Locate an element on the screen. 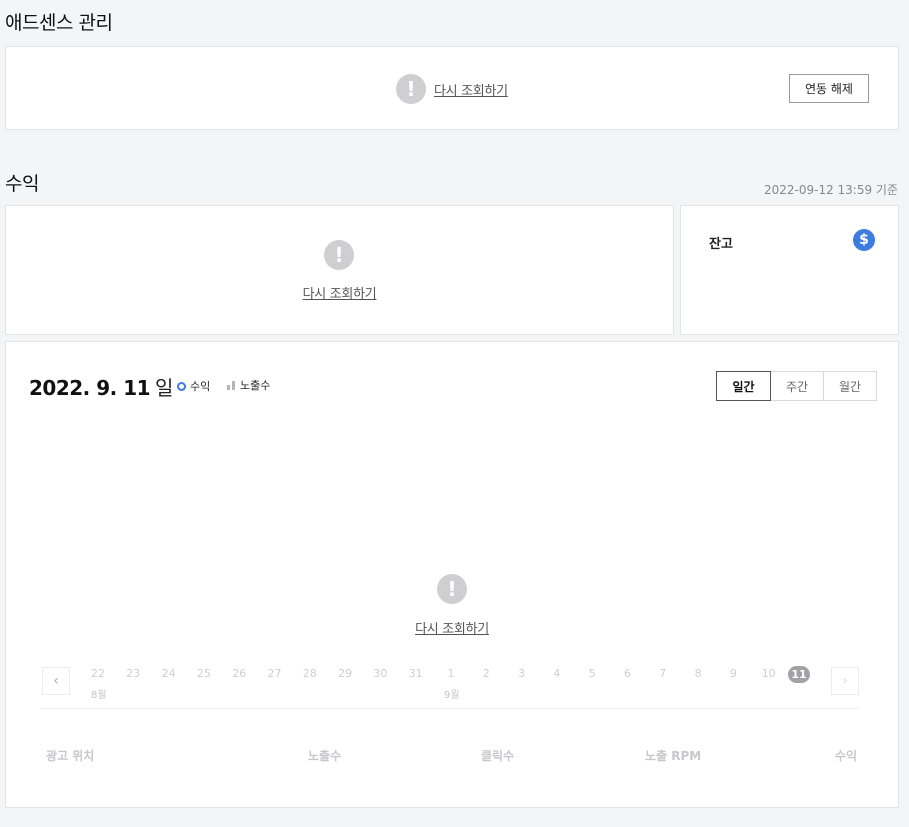 This screenshot has width=909, height=827. adsense-error-group: ! 다시 조회하기 is located at coordinates (452, 89).